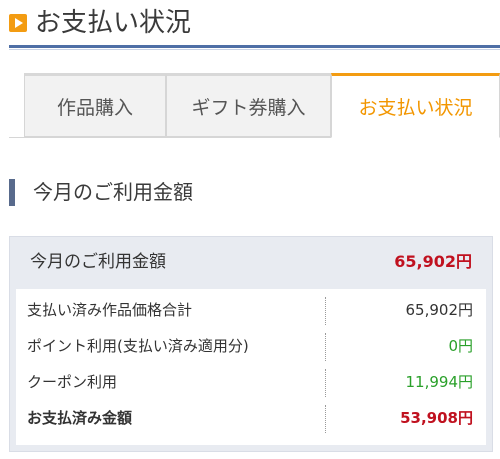  I want to click on section-marker, so click(12, 192).